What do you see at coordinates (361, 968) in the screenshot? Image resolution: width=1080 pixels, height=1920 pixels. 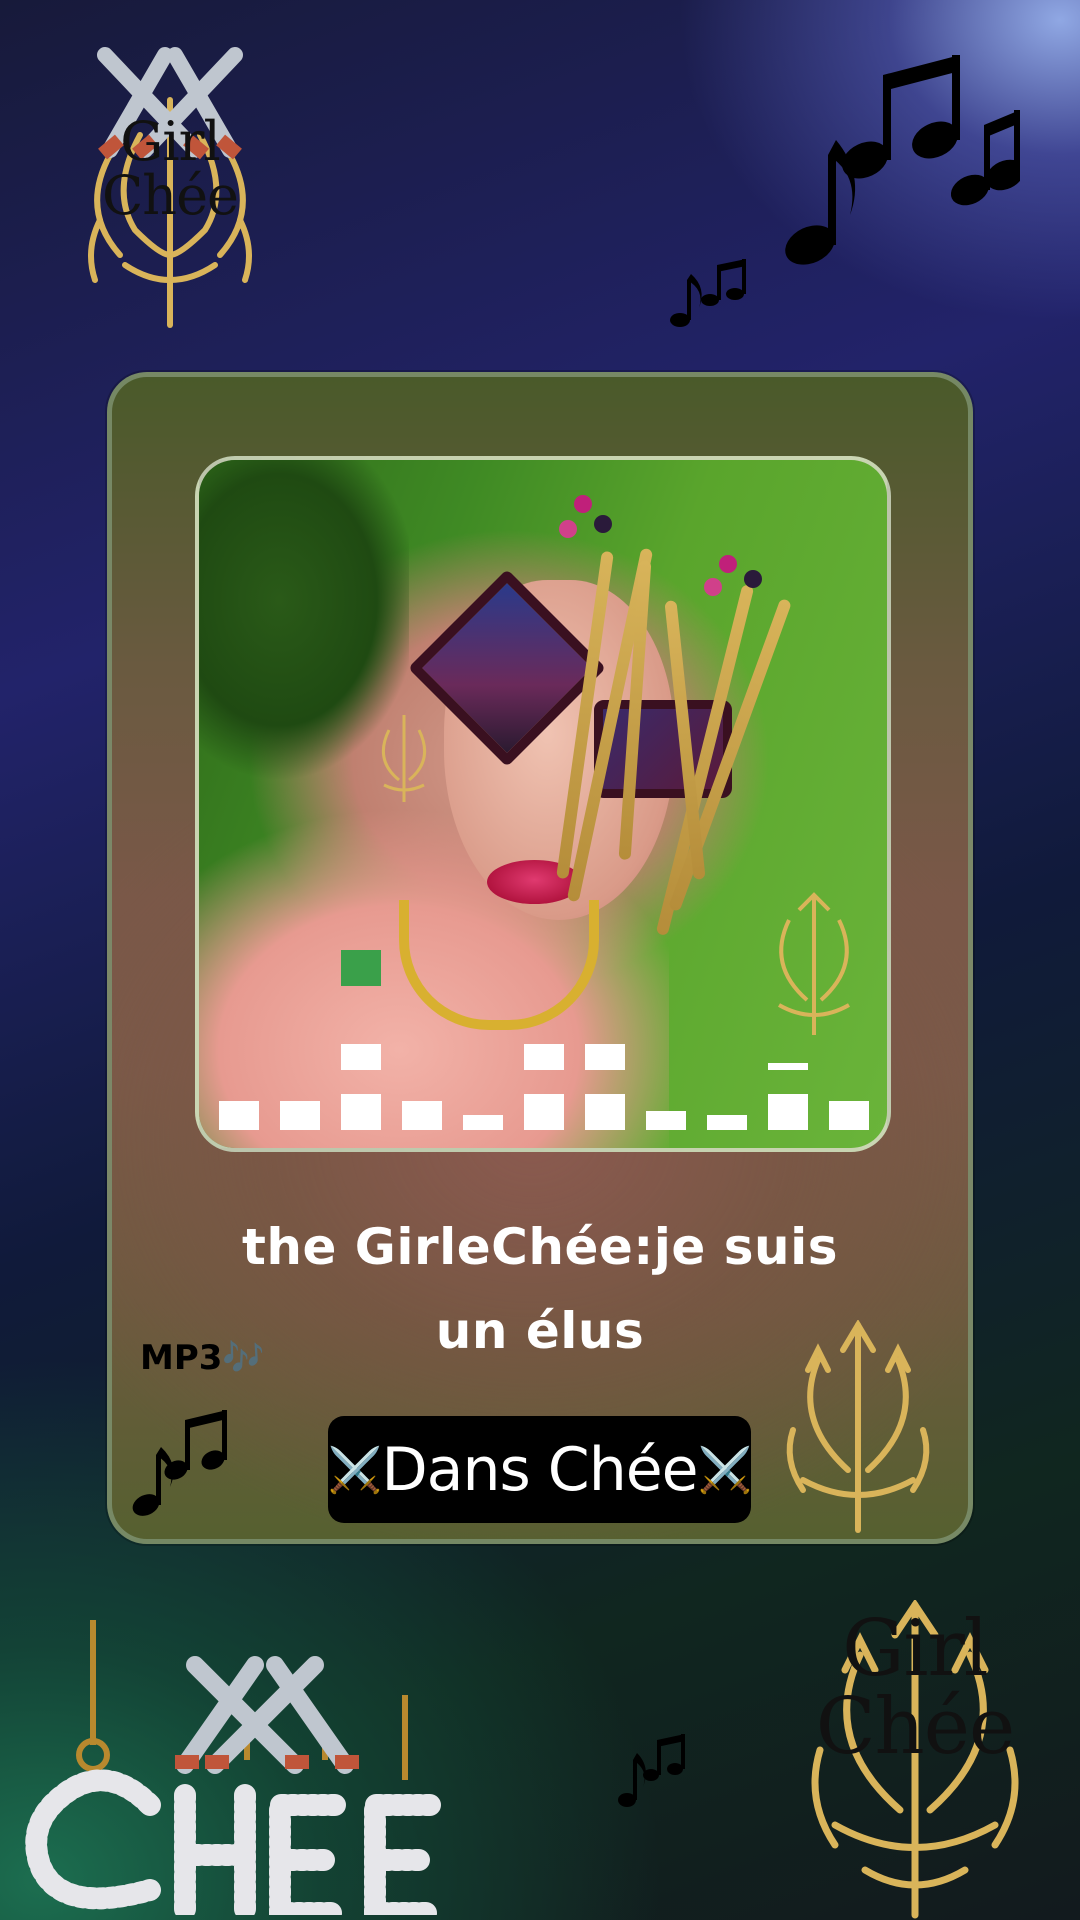 I see `equalizer-peak` at bounding box center [361, 968].